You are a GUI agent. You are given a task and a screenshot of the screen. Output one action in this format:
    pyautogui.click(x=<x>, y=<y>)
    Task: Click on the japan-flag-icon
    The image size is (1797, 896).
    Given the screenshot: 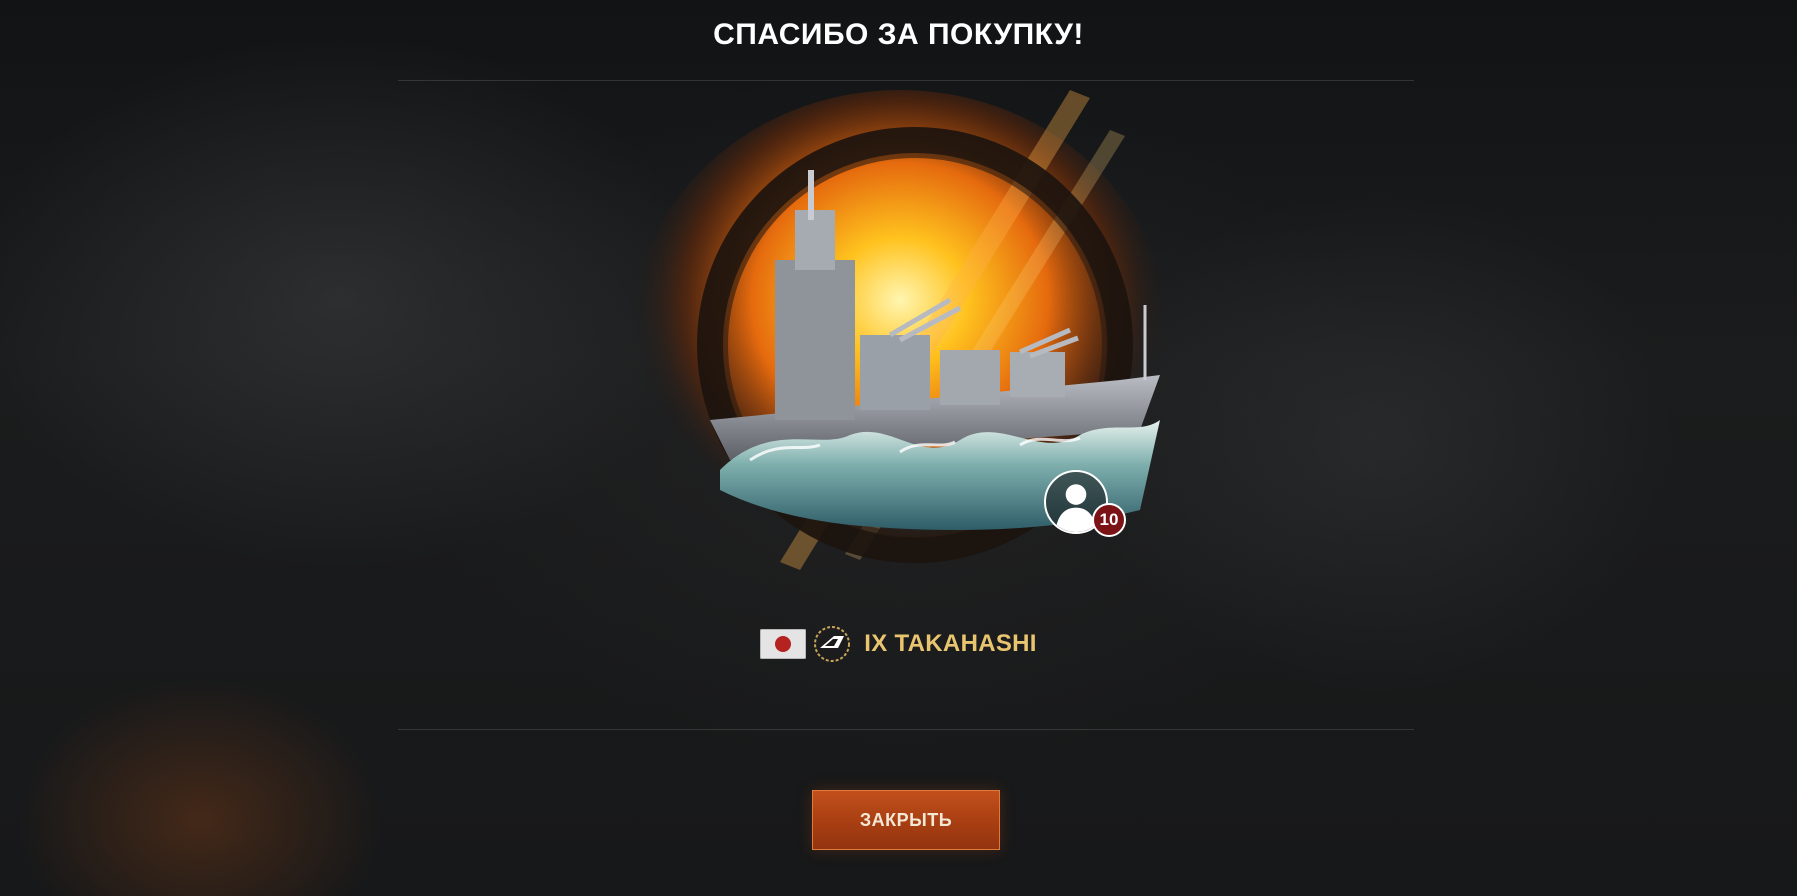 What is the action you would take?
    pyautogui.click(x=783, y=644)
    